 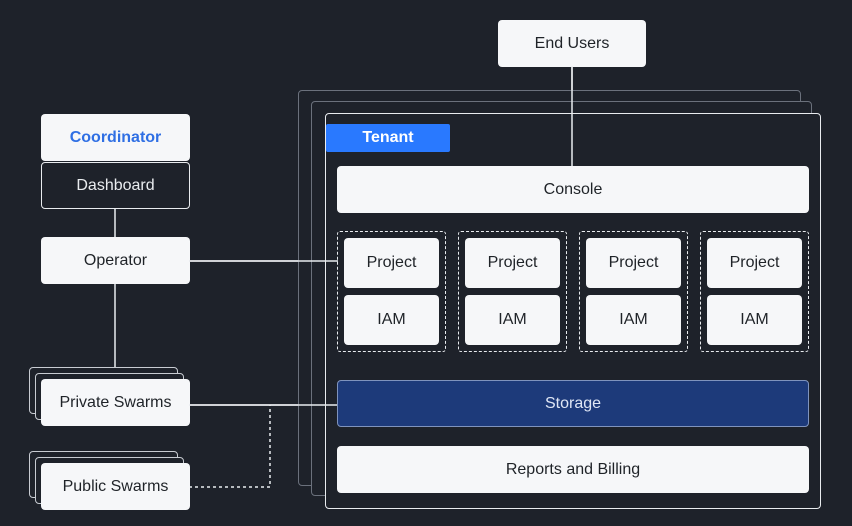 I want to click on iam-label-1: IAM, so click(x=391, y=319).